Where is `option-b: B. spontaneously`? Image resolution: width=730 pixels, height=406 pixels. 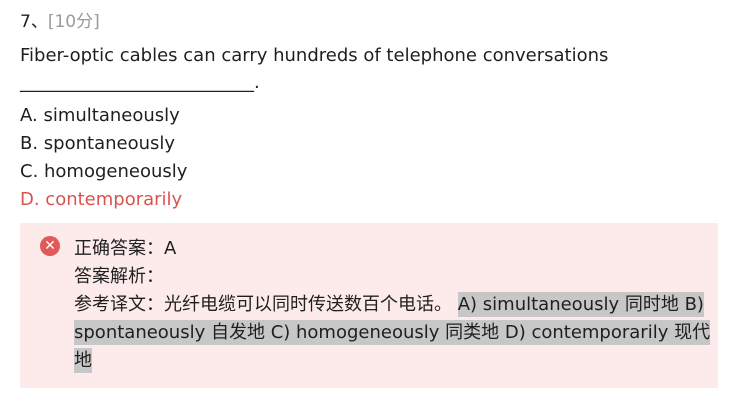 option-b: B. spontaneously is located at coordinates (103, 144).